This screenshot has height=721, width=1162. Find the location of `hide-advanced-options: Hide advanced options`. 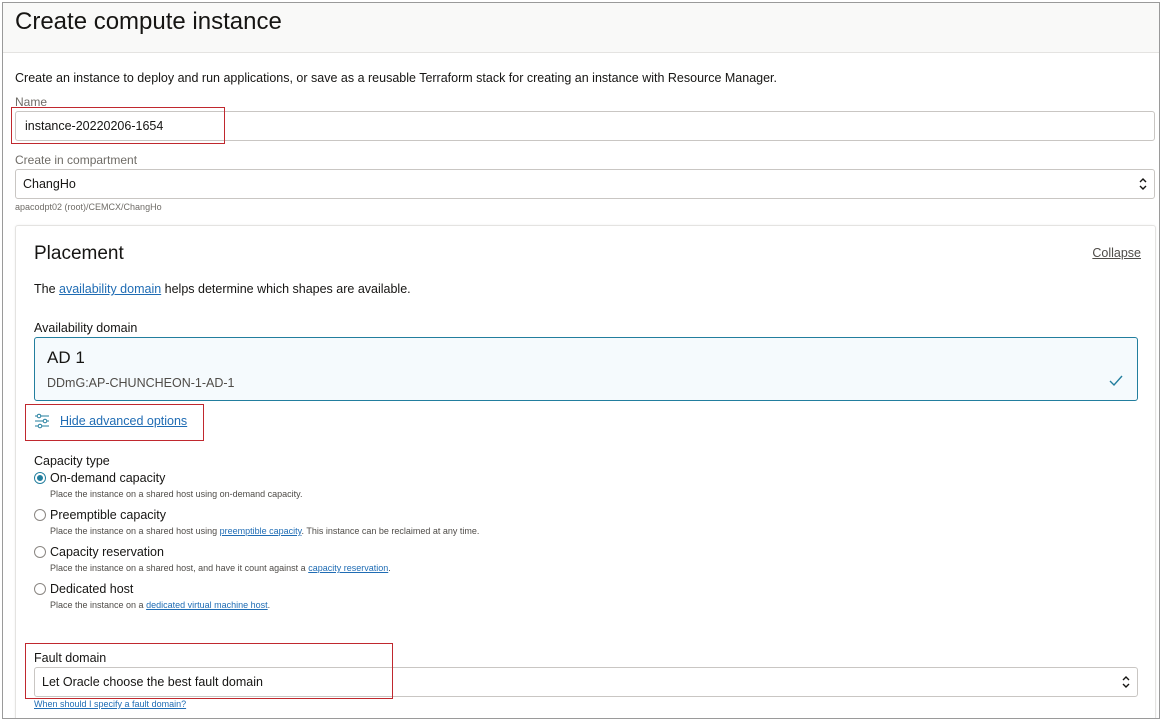

hide-advanced-options: Hide advanced options is located at coordinates (110, 421).